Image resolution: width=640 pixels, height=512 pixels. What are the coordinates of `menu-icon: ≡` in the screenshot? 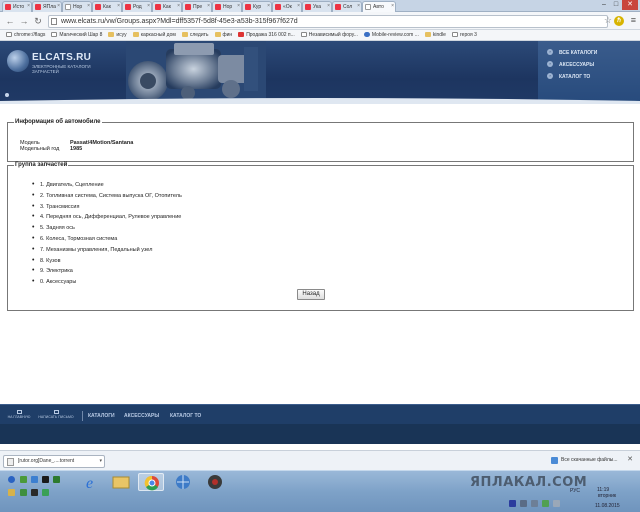 It's located at (633, 20).